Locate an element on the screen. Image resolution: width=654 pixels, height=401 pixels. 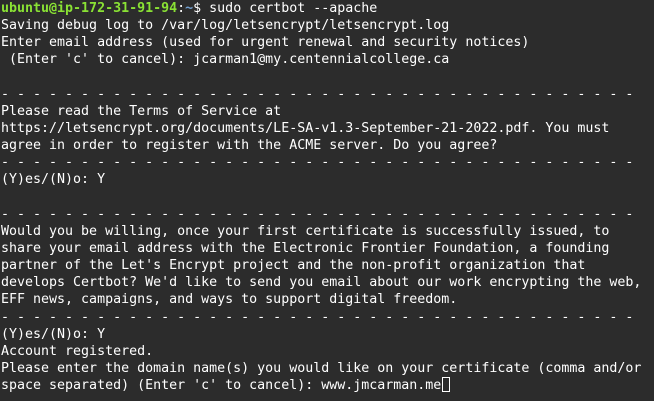
text-cursor is located at coordinates (446, 385).